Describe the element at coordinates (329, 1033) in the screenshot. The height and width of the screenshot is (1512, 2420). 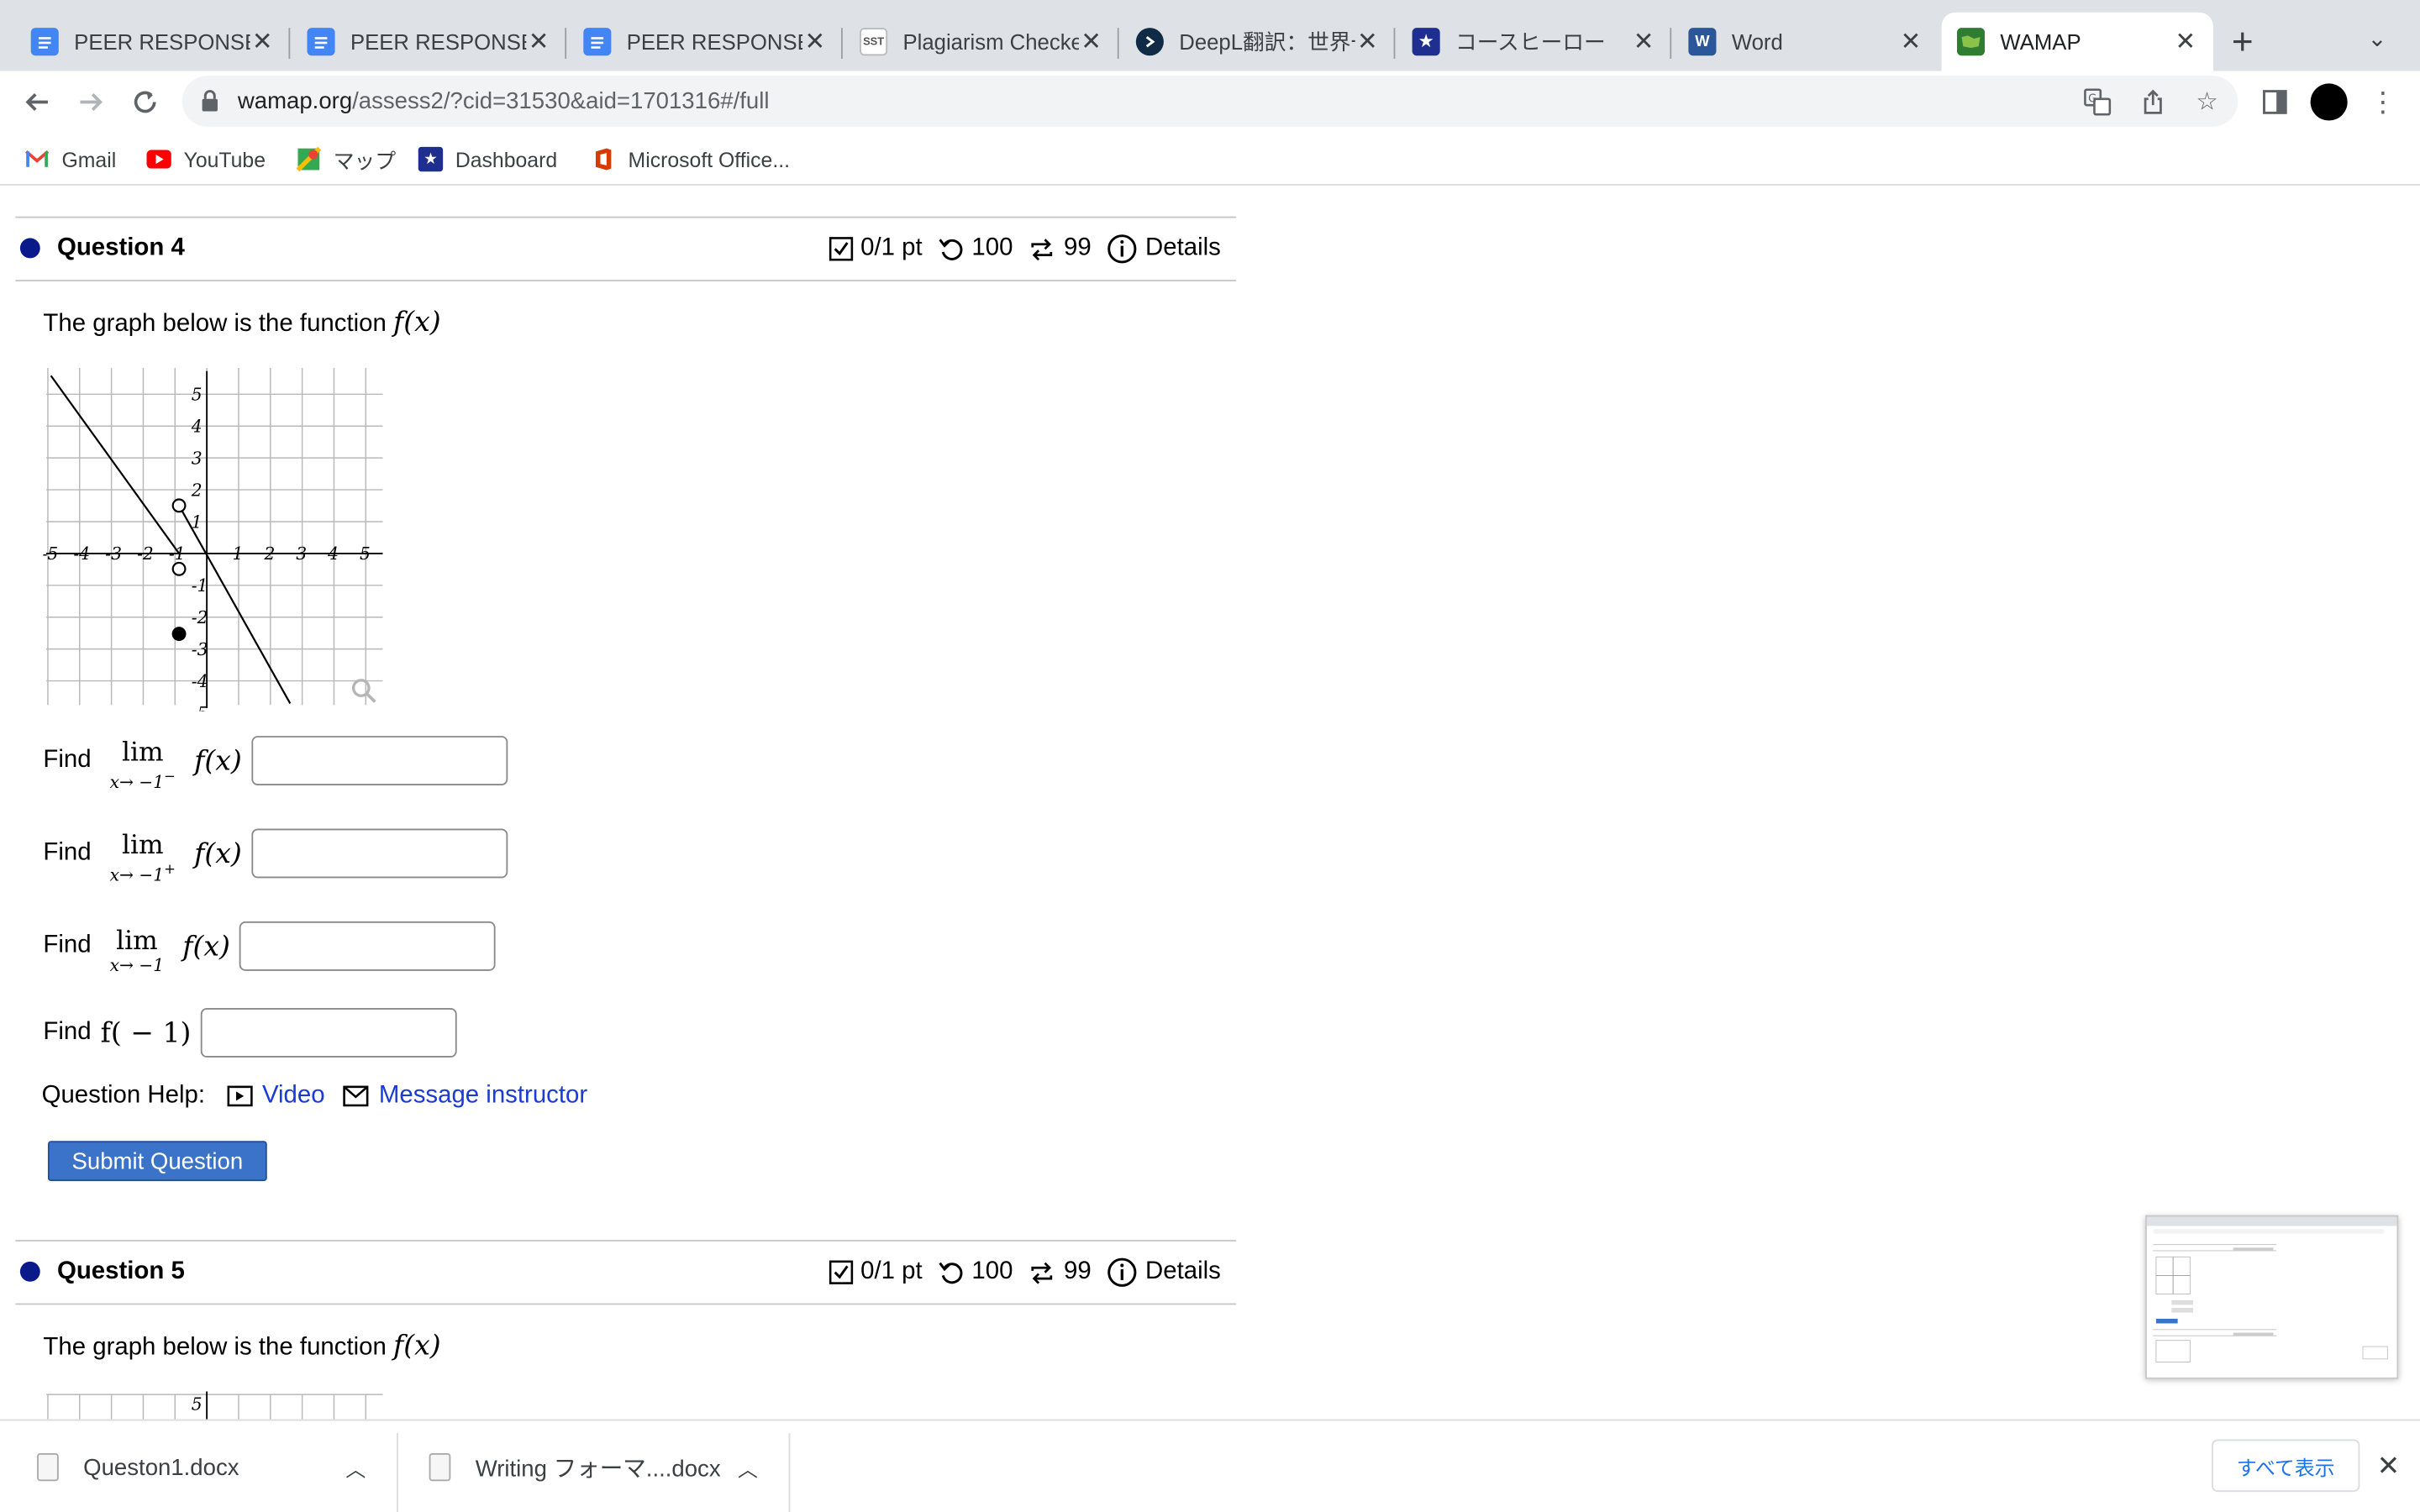
I see `function-value-answer-input` at that location.